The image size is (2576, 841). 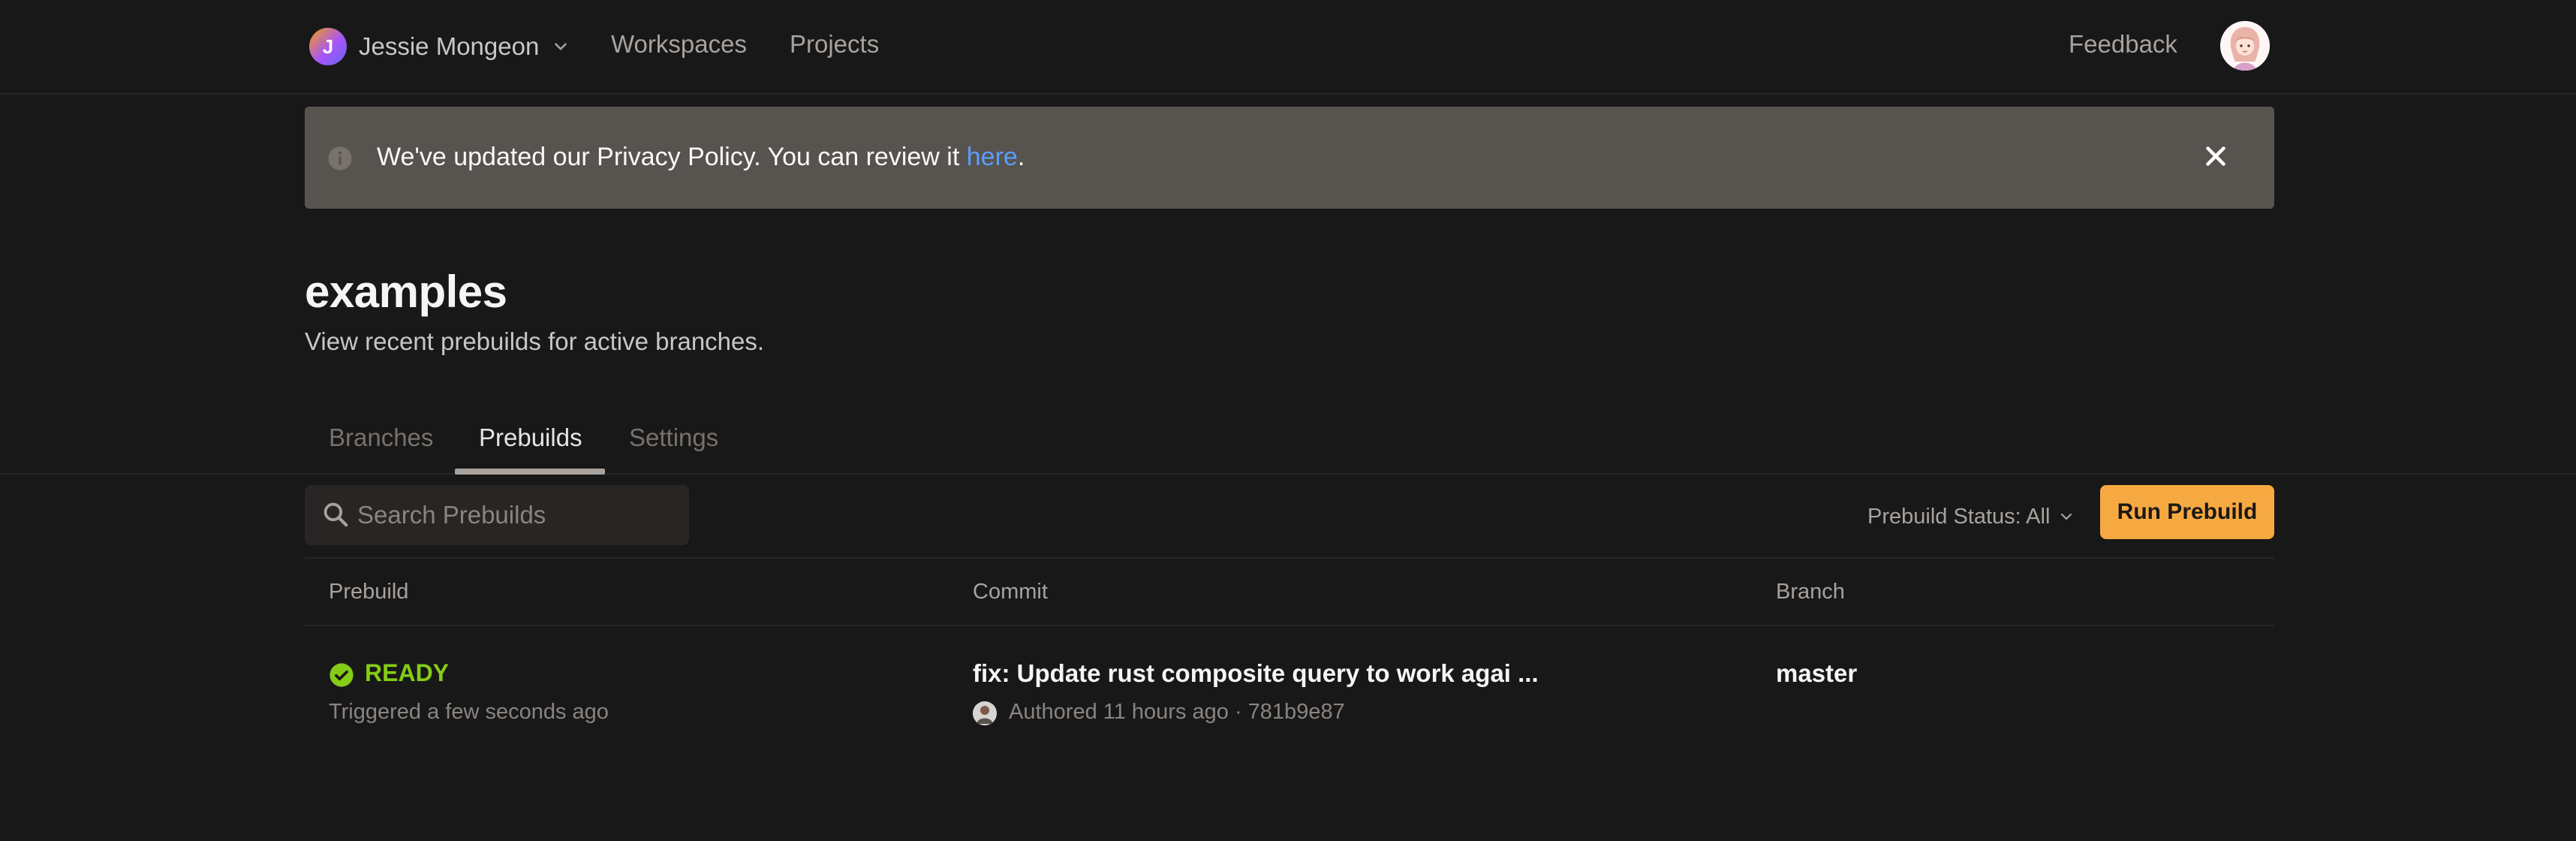 I want to click on org-switcher: J Jessie Mongeon, so click(x=439, y=46).